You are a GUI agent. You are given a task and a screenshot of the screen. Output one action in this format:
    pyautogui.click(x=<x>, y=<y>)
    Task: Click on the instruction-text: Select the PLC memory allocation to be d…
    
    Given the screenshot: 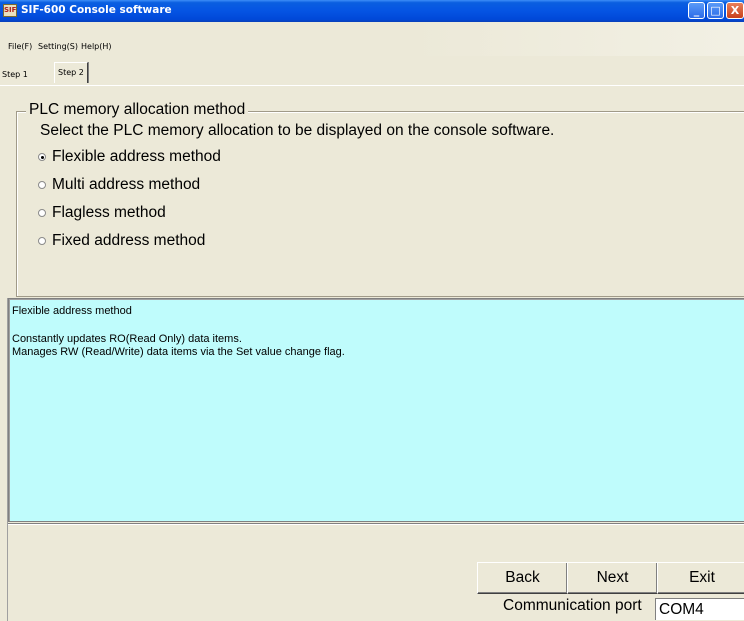 What is the action you would take?
    pyautogui.click(x=297, y=130)
    